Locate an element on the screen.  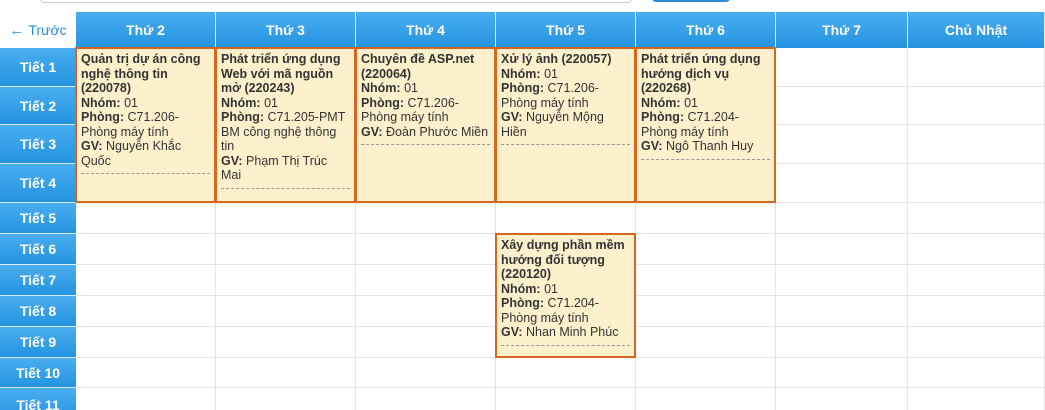
prev-week-button: ← Trước is located at coordinates (38, 30).